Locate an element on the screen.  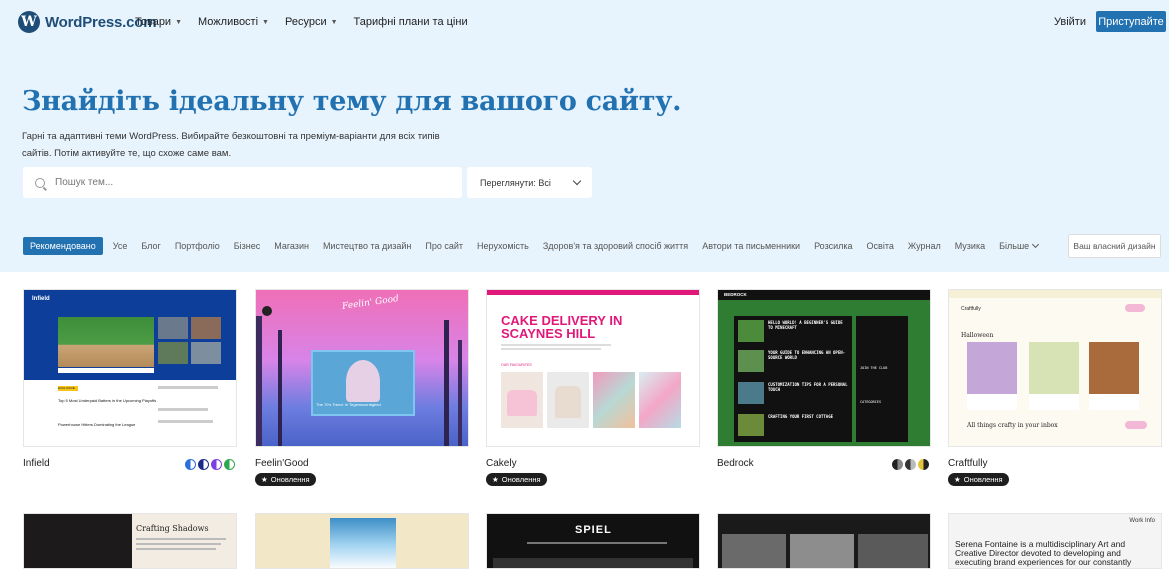
tab-all: Усе is located at coordinates (120, 246).